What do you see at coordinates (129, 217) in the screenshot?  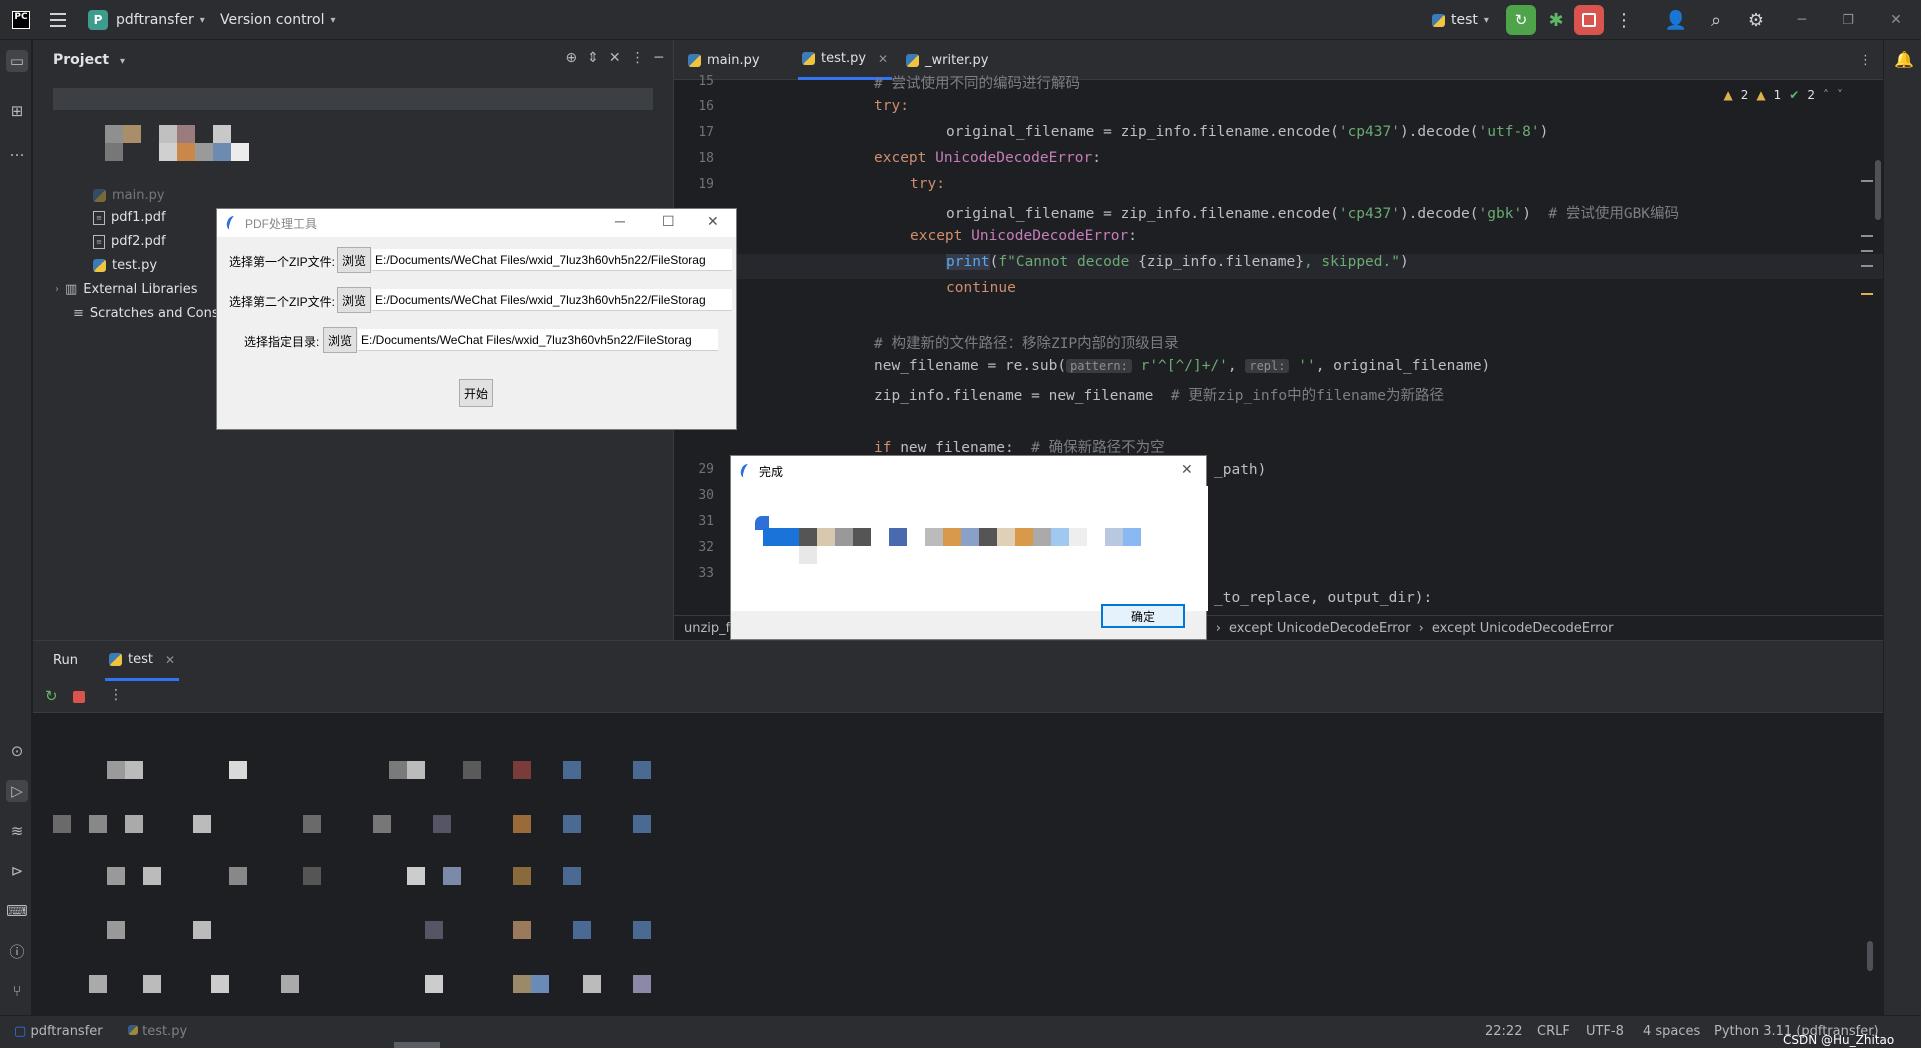 I see `tree-file-pdf1: ≡ pdf1.pdf` at bounding box center [129, 217].